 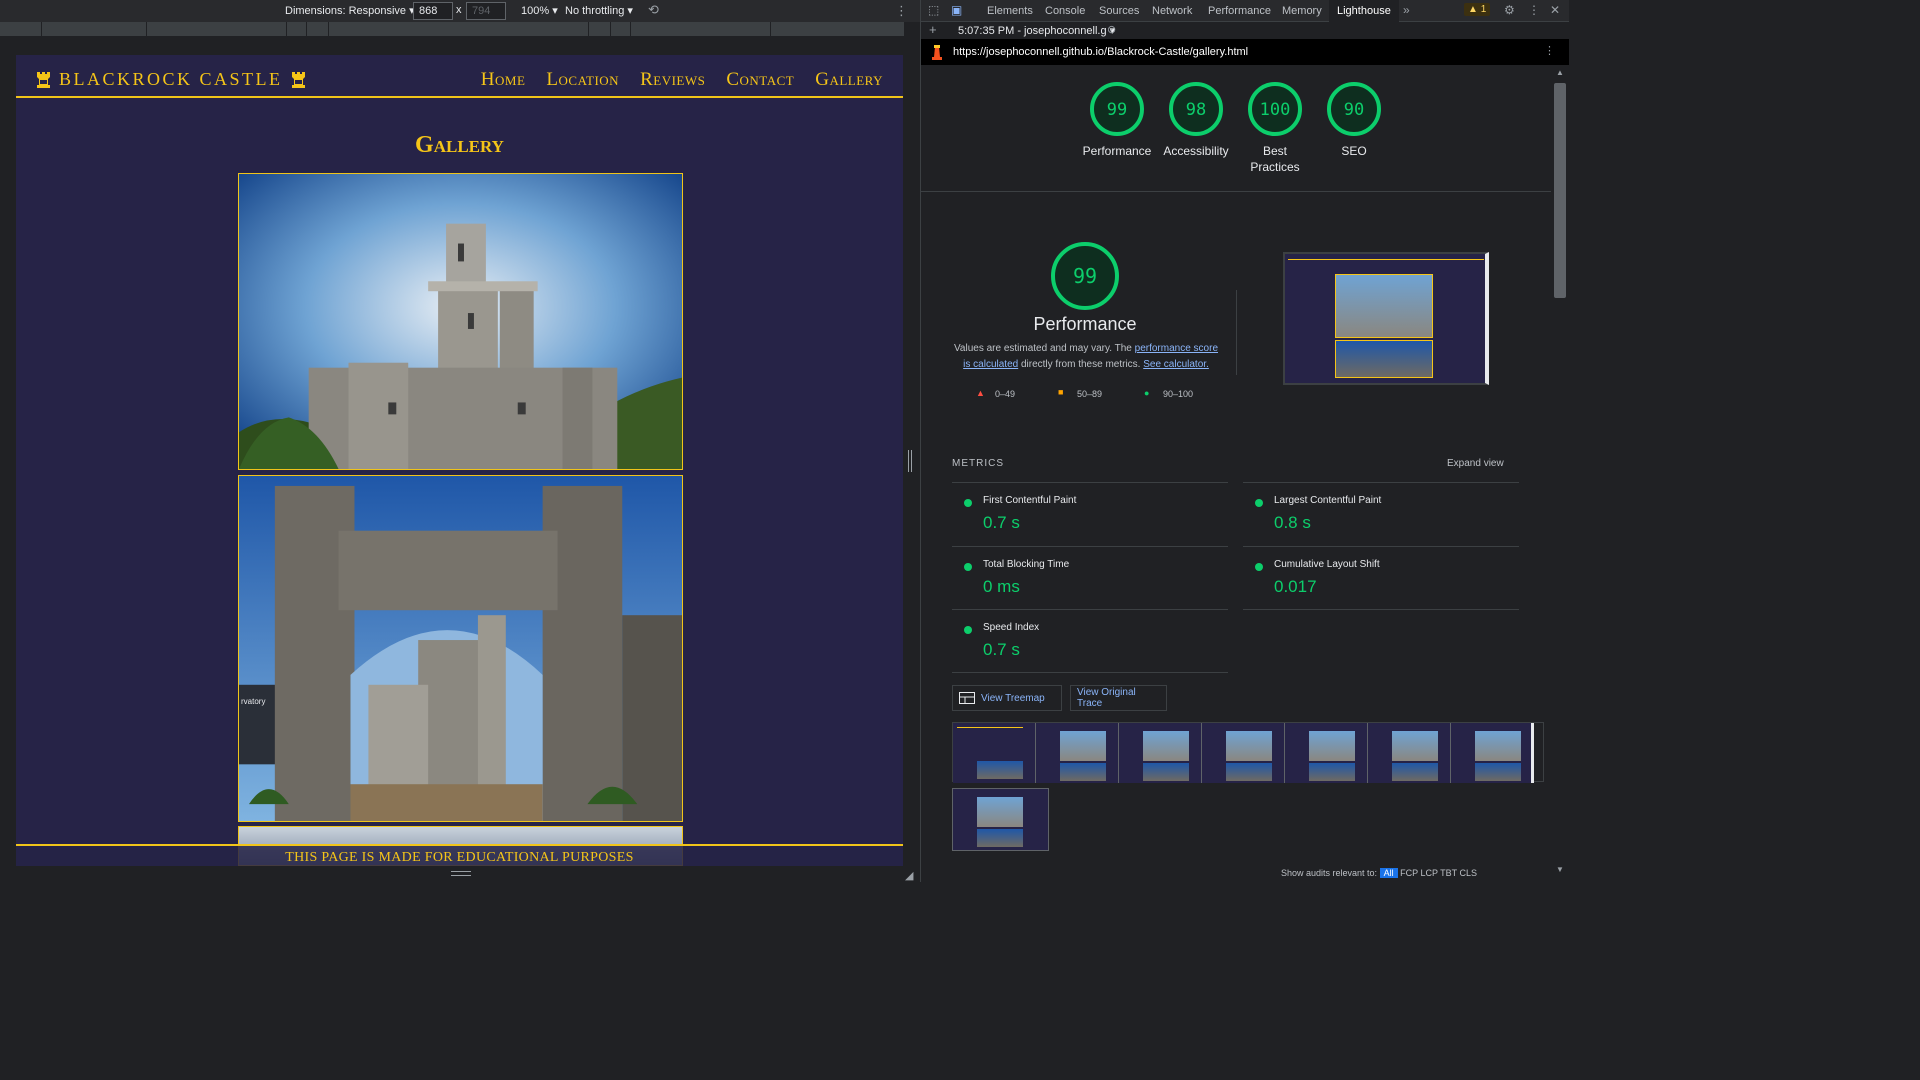 What do you see at coordinates (1549, 50) in the screenshot?
I see `report-menu-icon: ⋮` at bounding box center [1549, 50].